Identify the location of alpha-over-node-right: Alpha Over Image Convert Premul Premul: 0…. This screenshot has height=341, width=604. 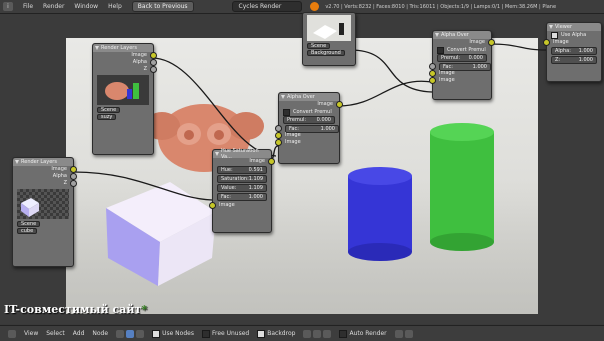
(462, 65).